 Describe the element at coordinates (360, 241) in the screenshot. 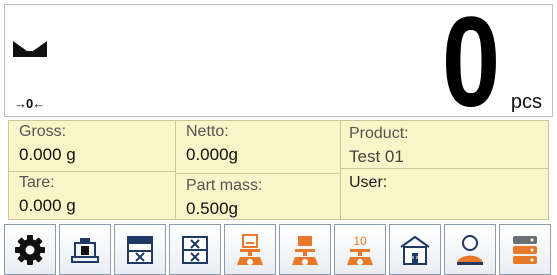

I see `reference-count: 10` at that location.